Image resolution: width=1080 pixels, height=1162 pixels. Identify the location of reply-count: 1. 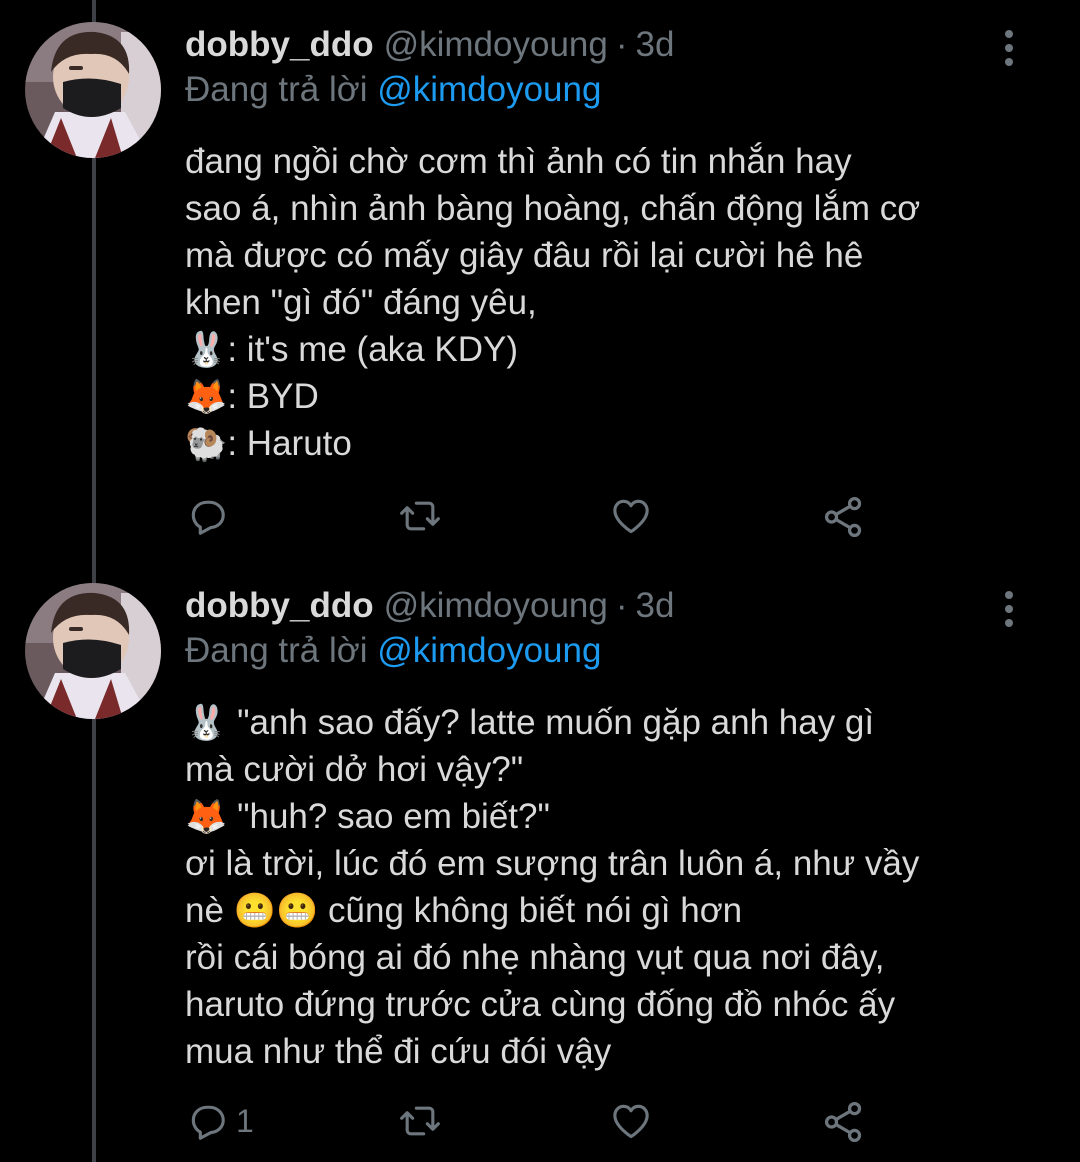
(245, 1120).